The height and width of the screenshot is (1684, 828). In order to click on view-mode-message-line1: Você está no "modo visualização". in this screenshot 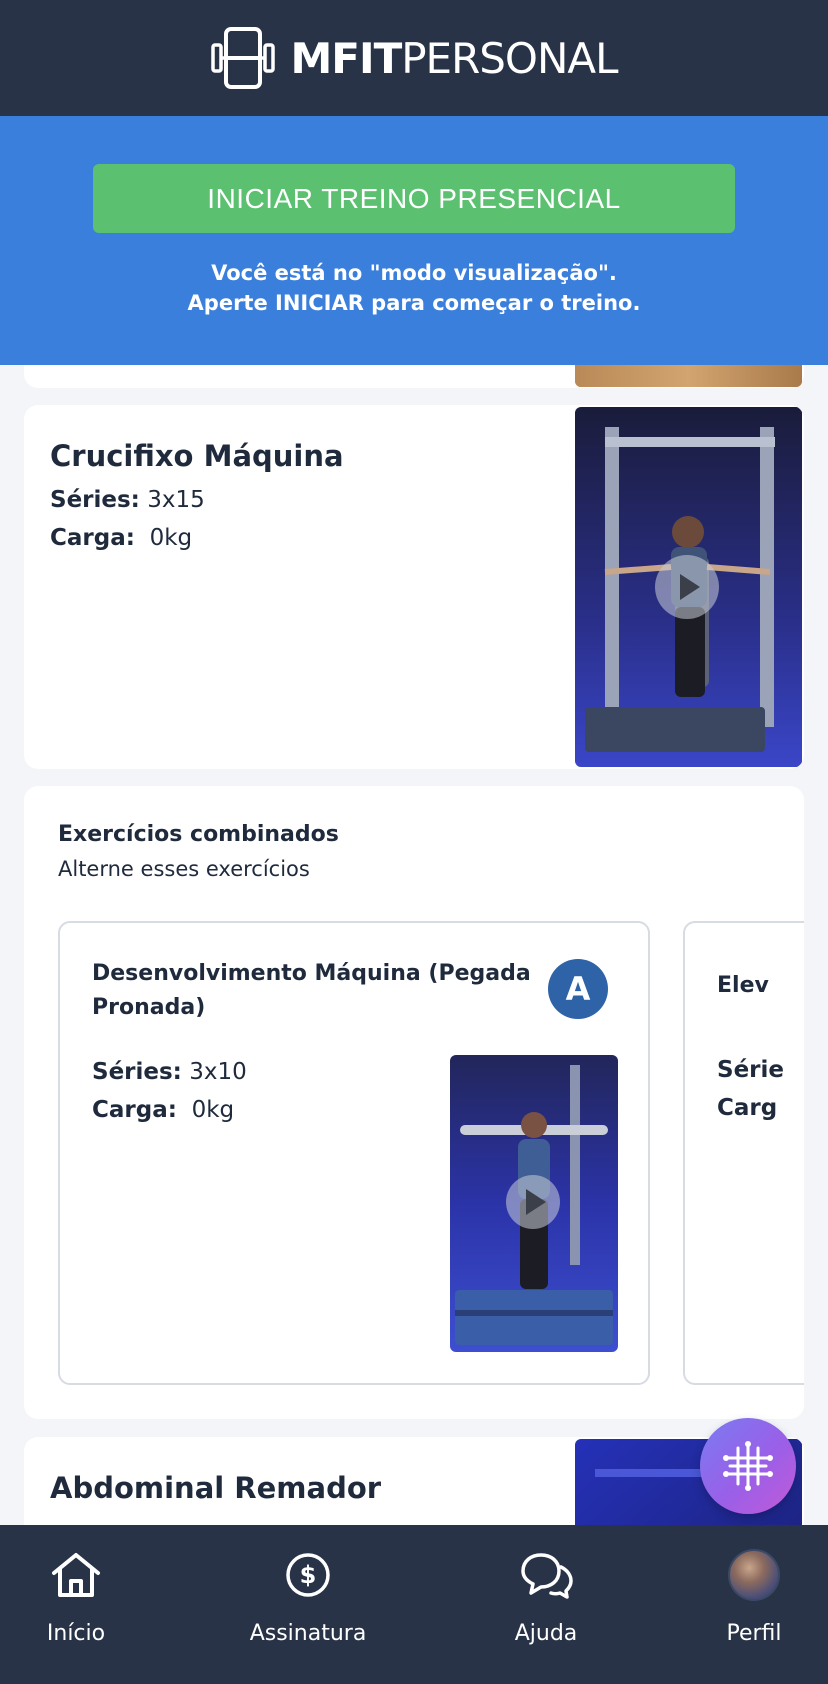, I will do `click(414, 273)`.